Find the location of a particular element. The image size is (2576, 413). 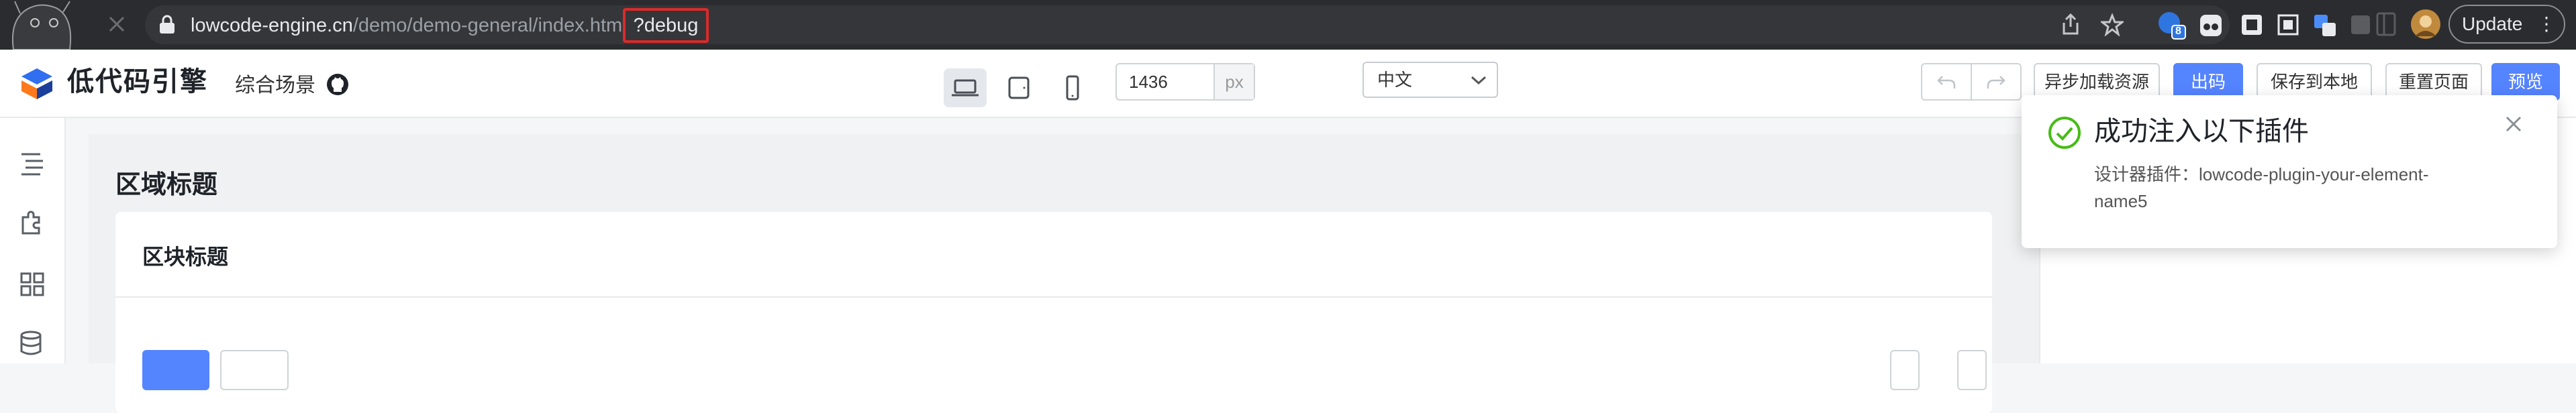

block-secondary-button is located at coordinates (254, 370).